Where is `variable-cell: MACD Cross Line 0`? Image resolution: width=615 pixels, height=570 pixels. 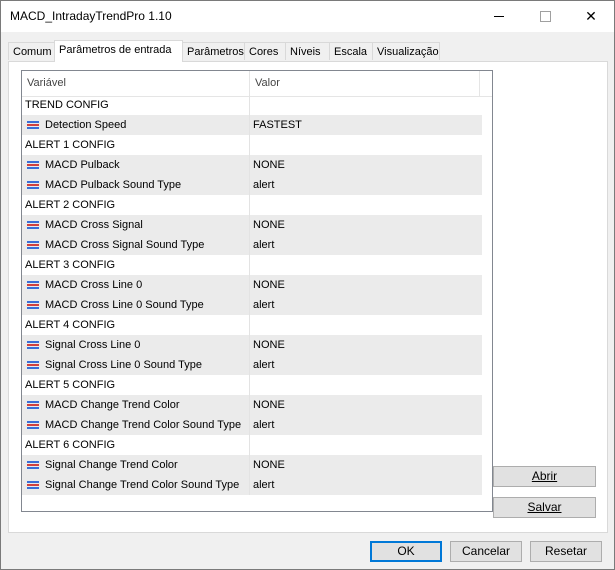 variable-cell: MACD Cross Line 0 is located at coordinates (136, 285).